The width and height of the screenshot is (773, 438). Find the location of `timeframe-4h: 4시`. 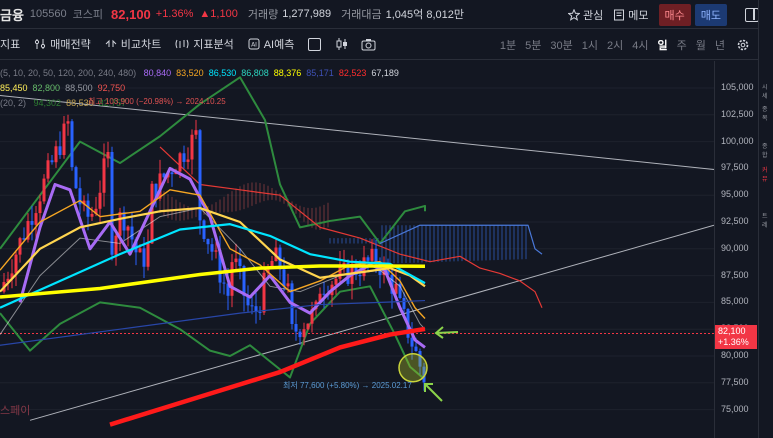

timeframe-4h: 4시 is located at coordinates (640, 45).